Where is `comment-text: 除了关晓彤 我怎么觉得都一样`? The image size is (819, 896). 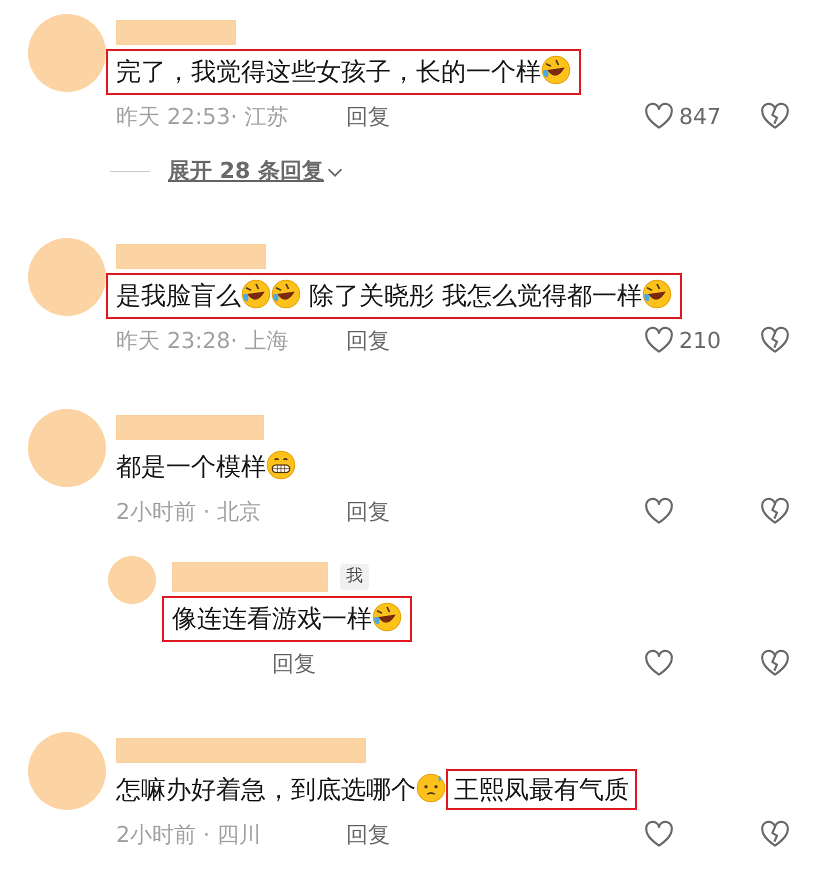
comment-text: 除了关晓彤 我怎么觉得都一样 is located at coordinates (475, 295).